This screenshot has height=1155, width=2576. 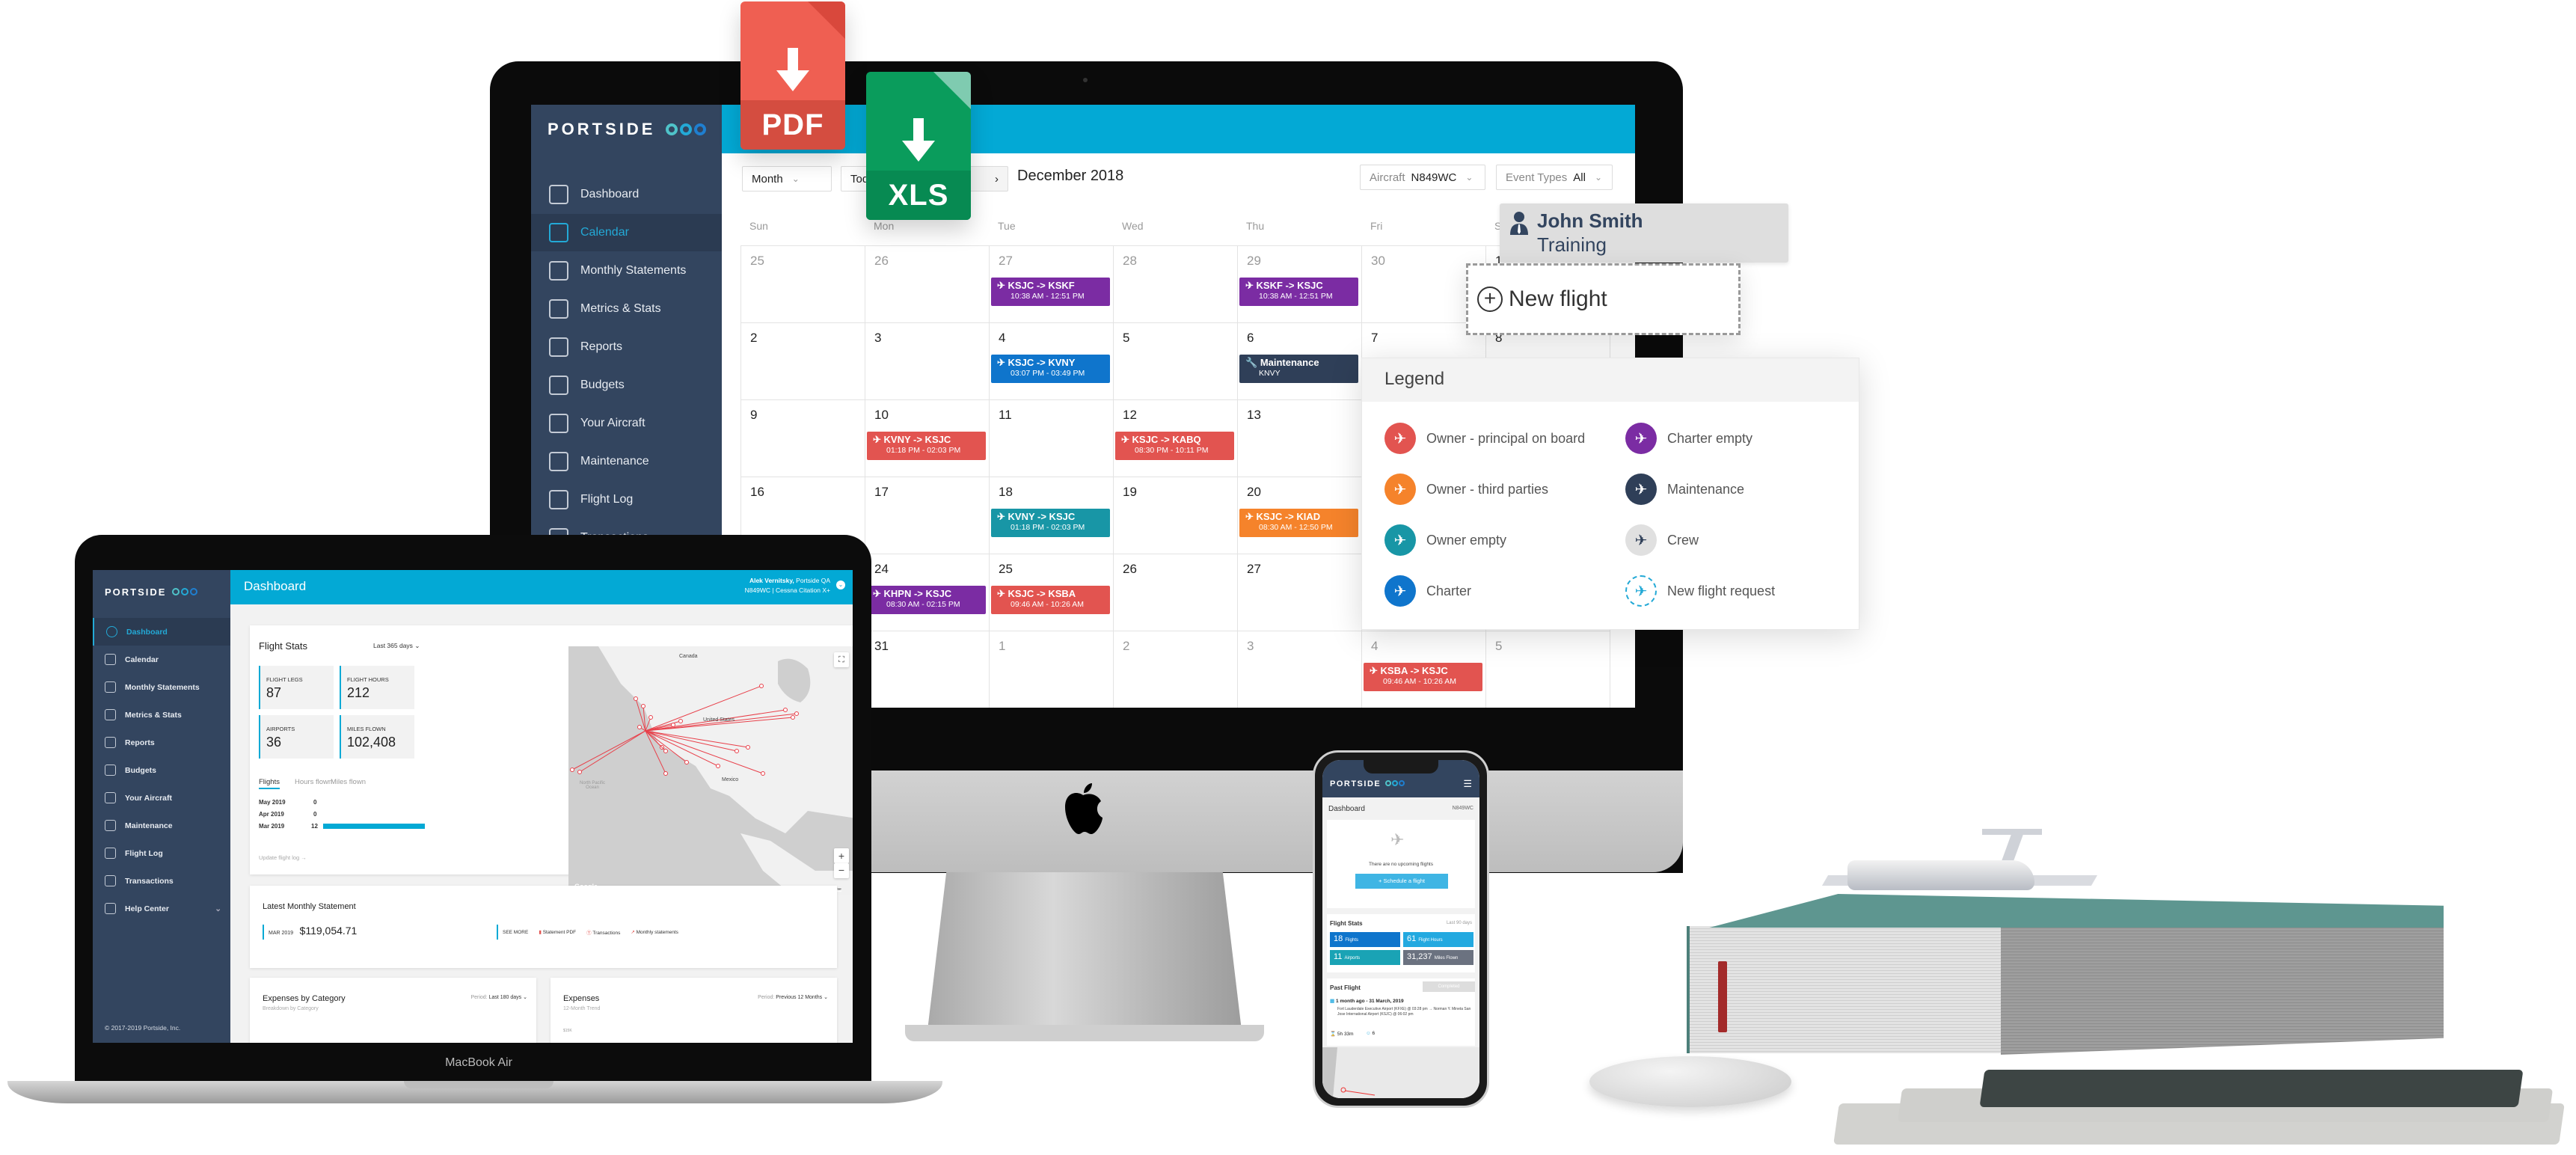 I want to click on user-menu-chevron-icon: ⌄, so click(x=840, y=584).